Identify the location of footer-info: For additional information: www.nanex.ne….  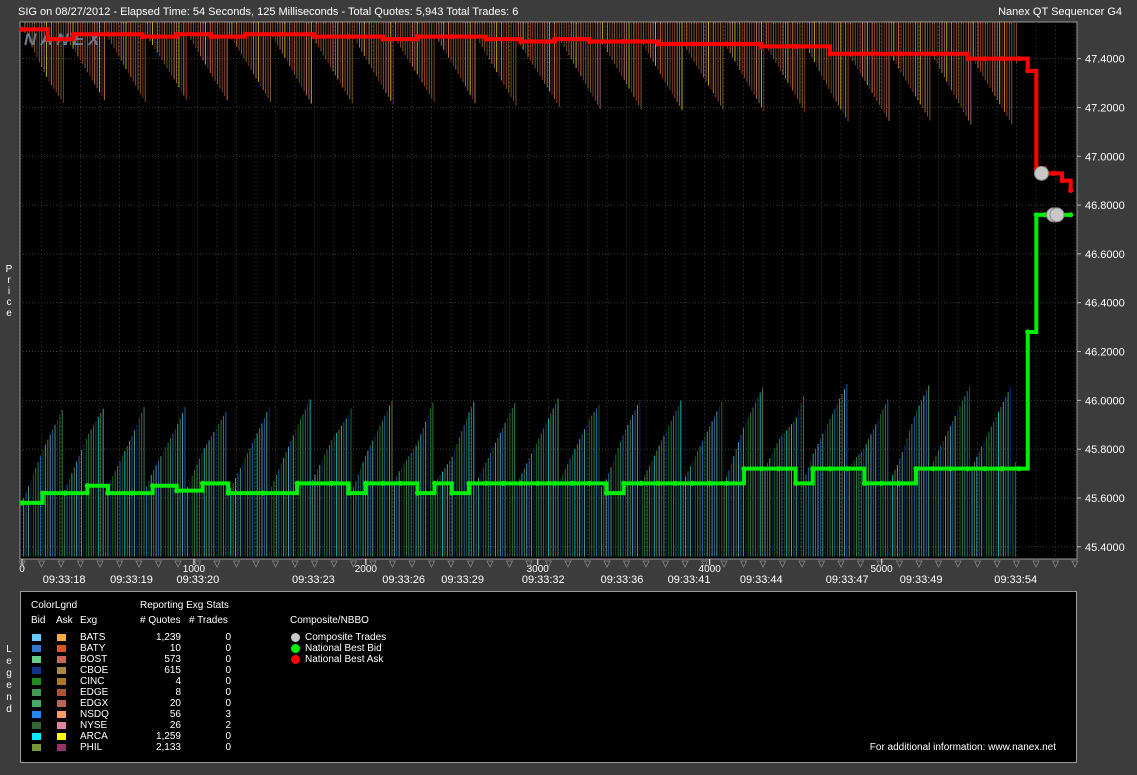
(962, 747).